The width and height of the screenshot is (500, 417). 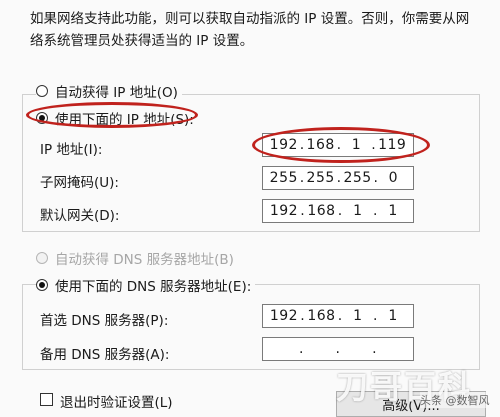 What do you see at coordinates (393, 178) in the screenshot?
I see `octet: 0` at bounding box center [393, 178].